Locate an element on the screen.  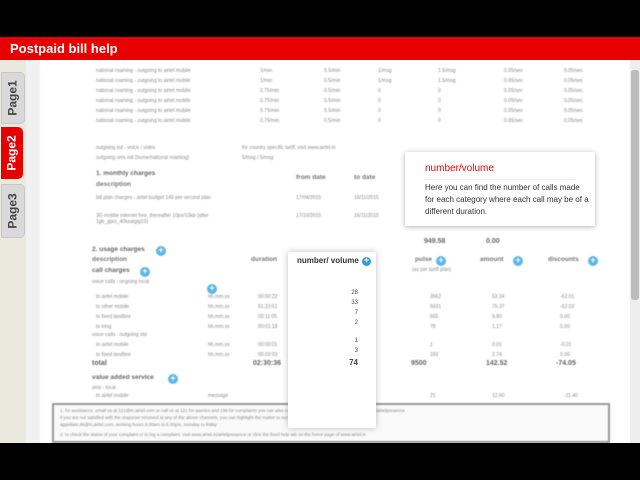
vas-row-discount: -11.40 is located at coordinates (571, 396).